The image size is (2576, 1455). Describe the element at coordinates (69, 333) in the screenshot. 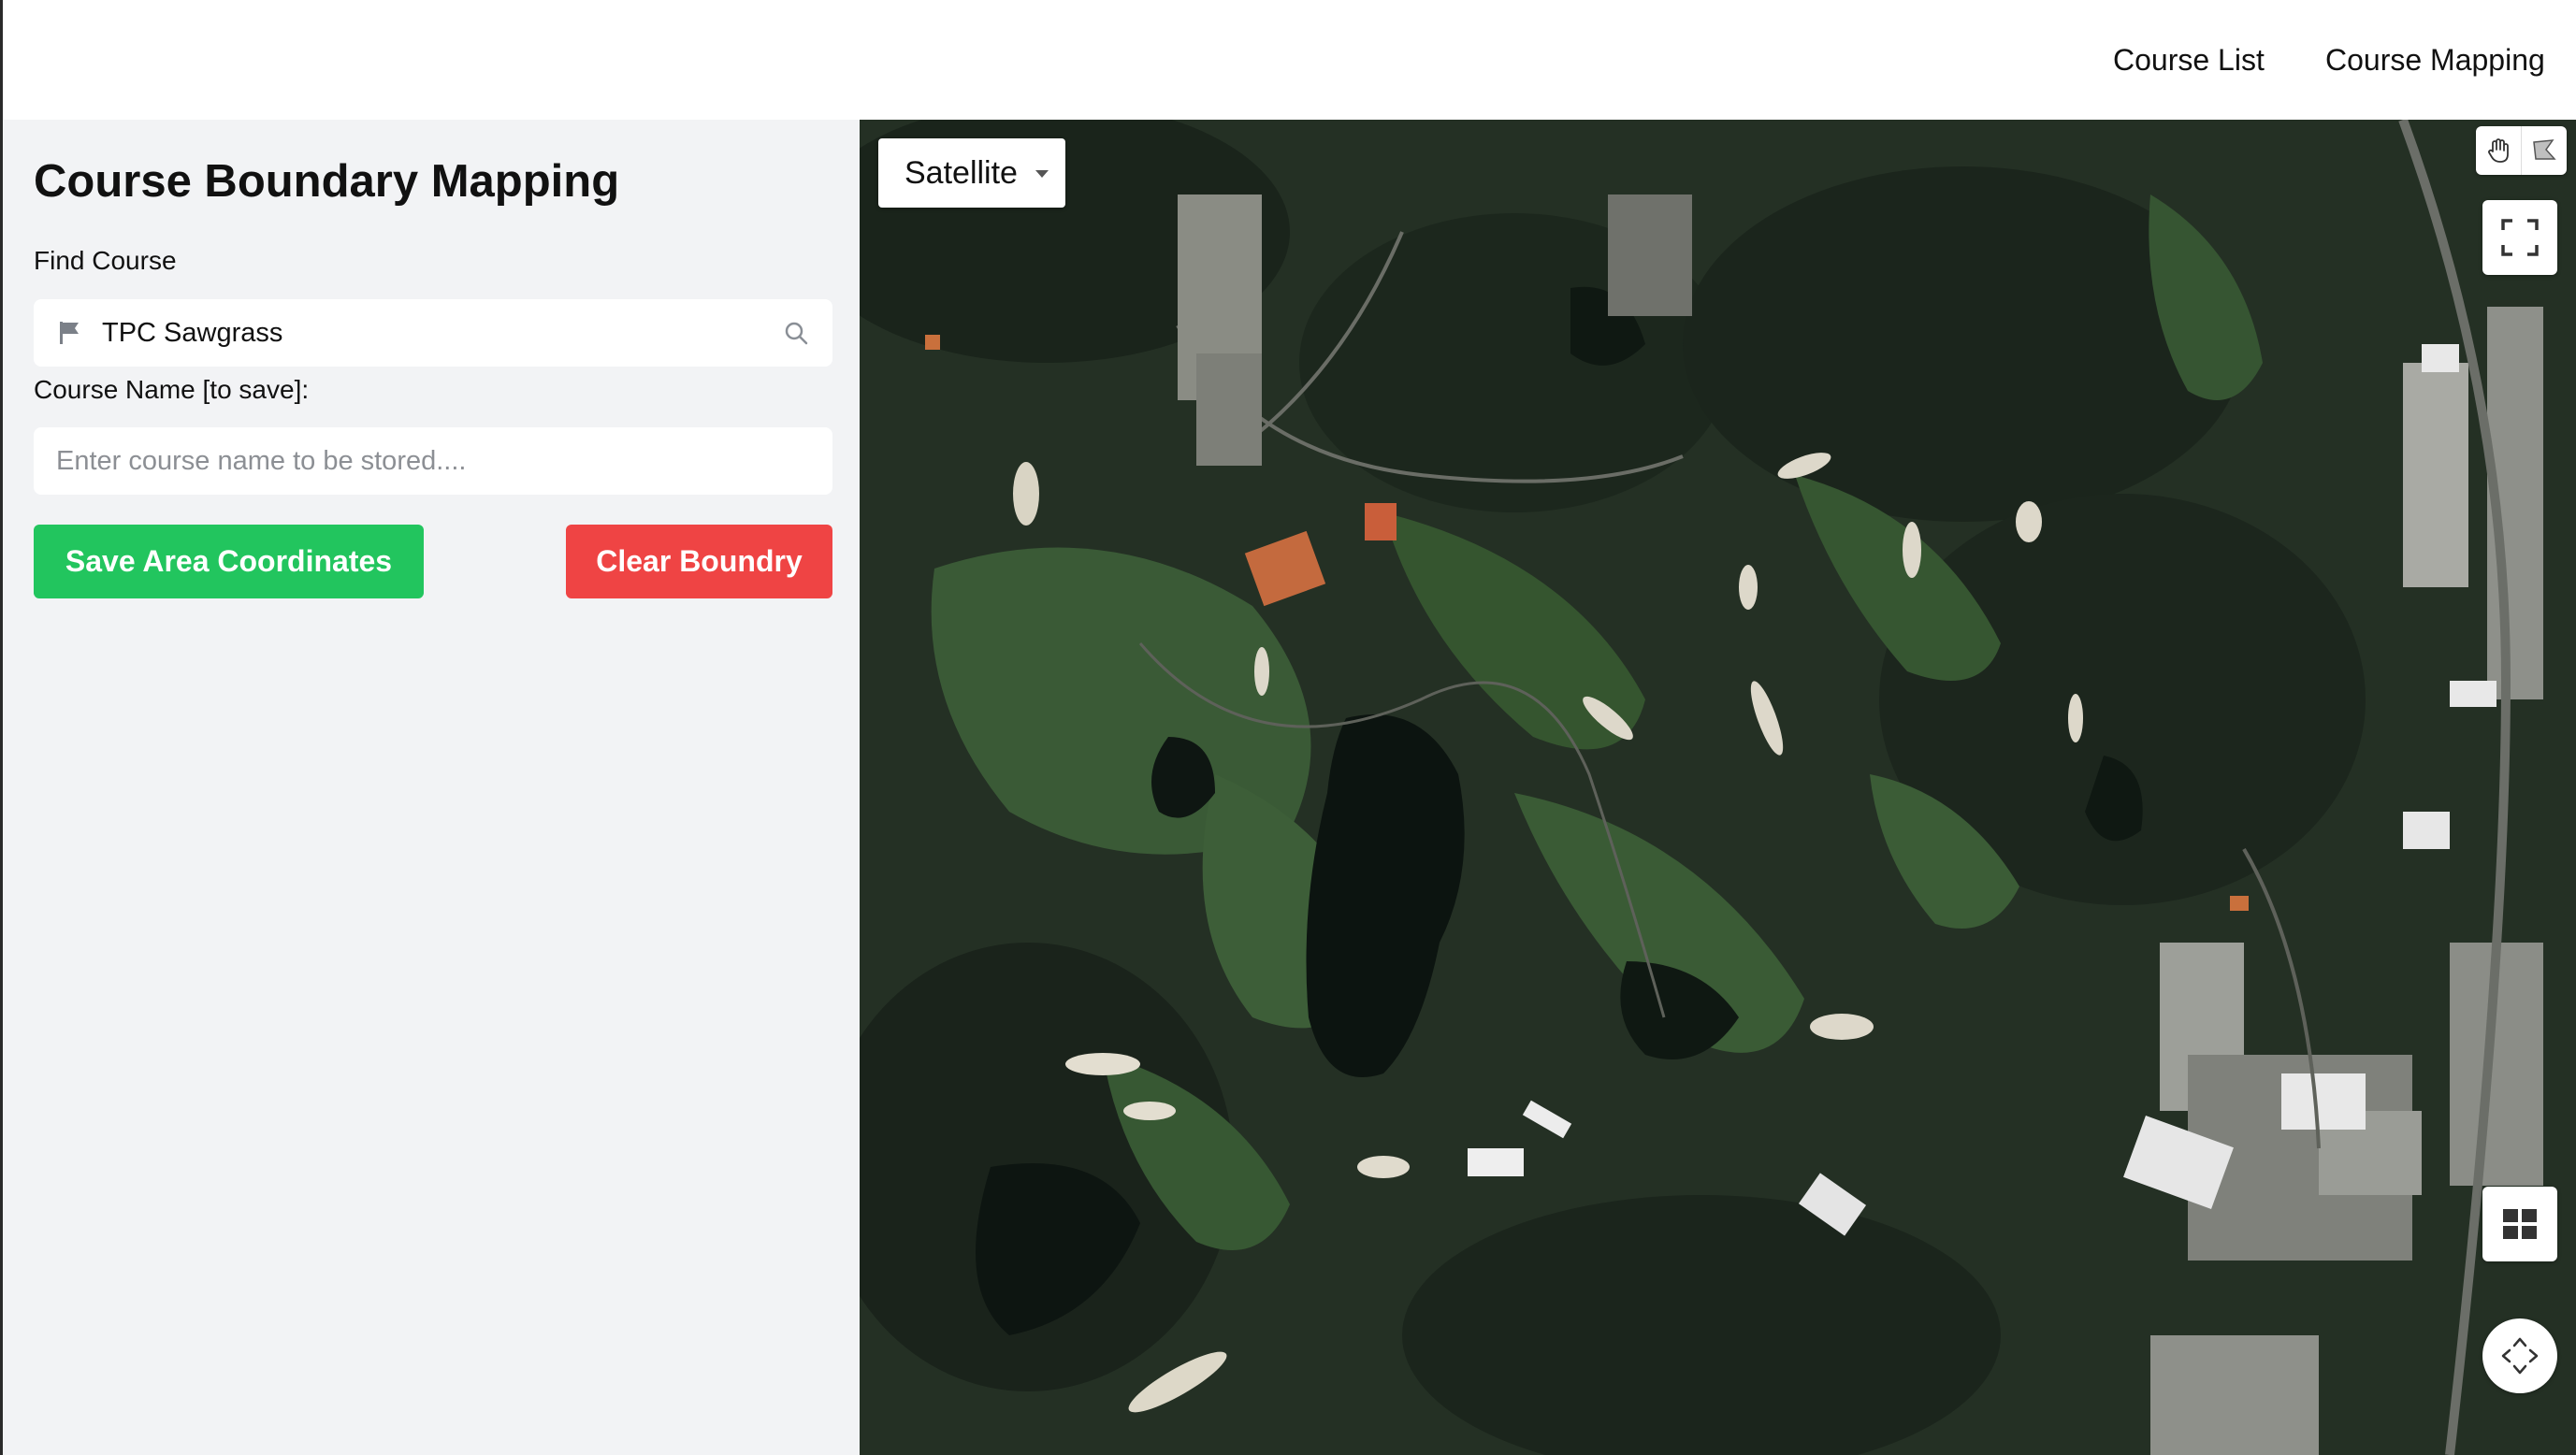

I see `flag-icon` at that location.